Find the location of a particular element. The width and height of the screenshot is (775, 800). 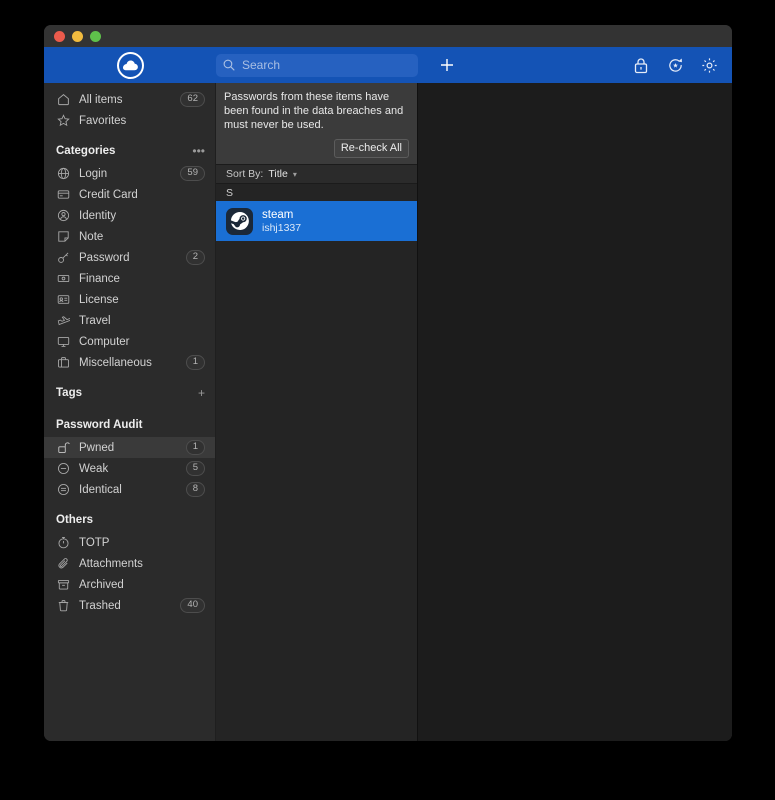

paperclip-icon is located at coordinates (63, 564).